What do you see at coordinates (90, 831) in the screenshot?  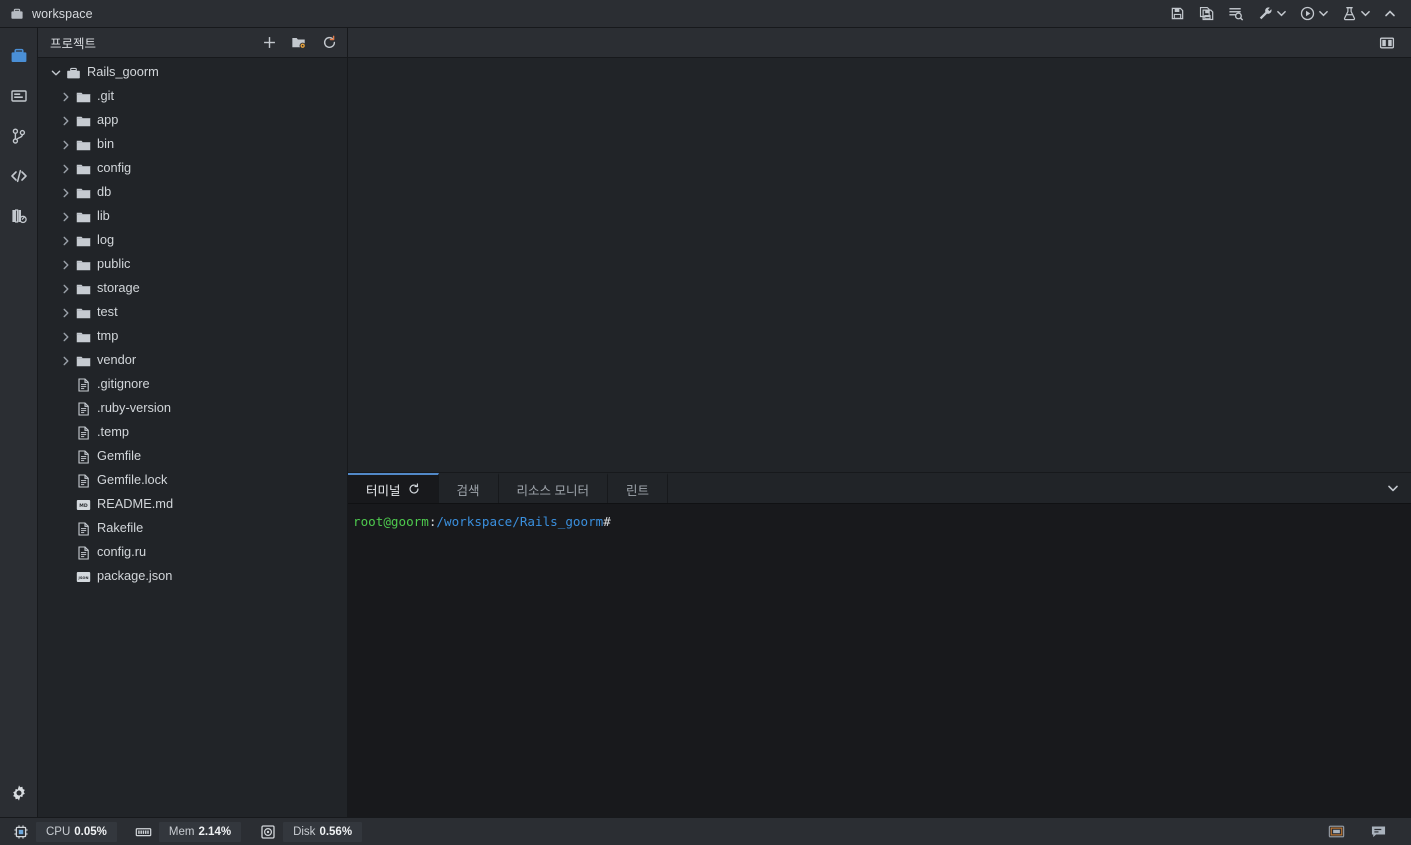 I see `status-cpu-value: 0.05%` at bounding box center [90, 831].